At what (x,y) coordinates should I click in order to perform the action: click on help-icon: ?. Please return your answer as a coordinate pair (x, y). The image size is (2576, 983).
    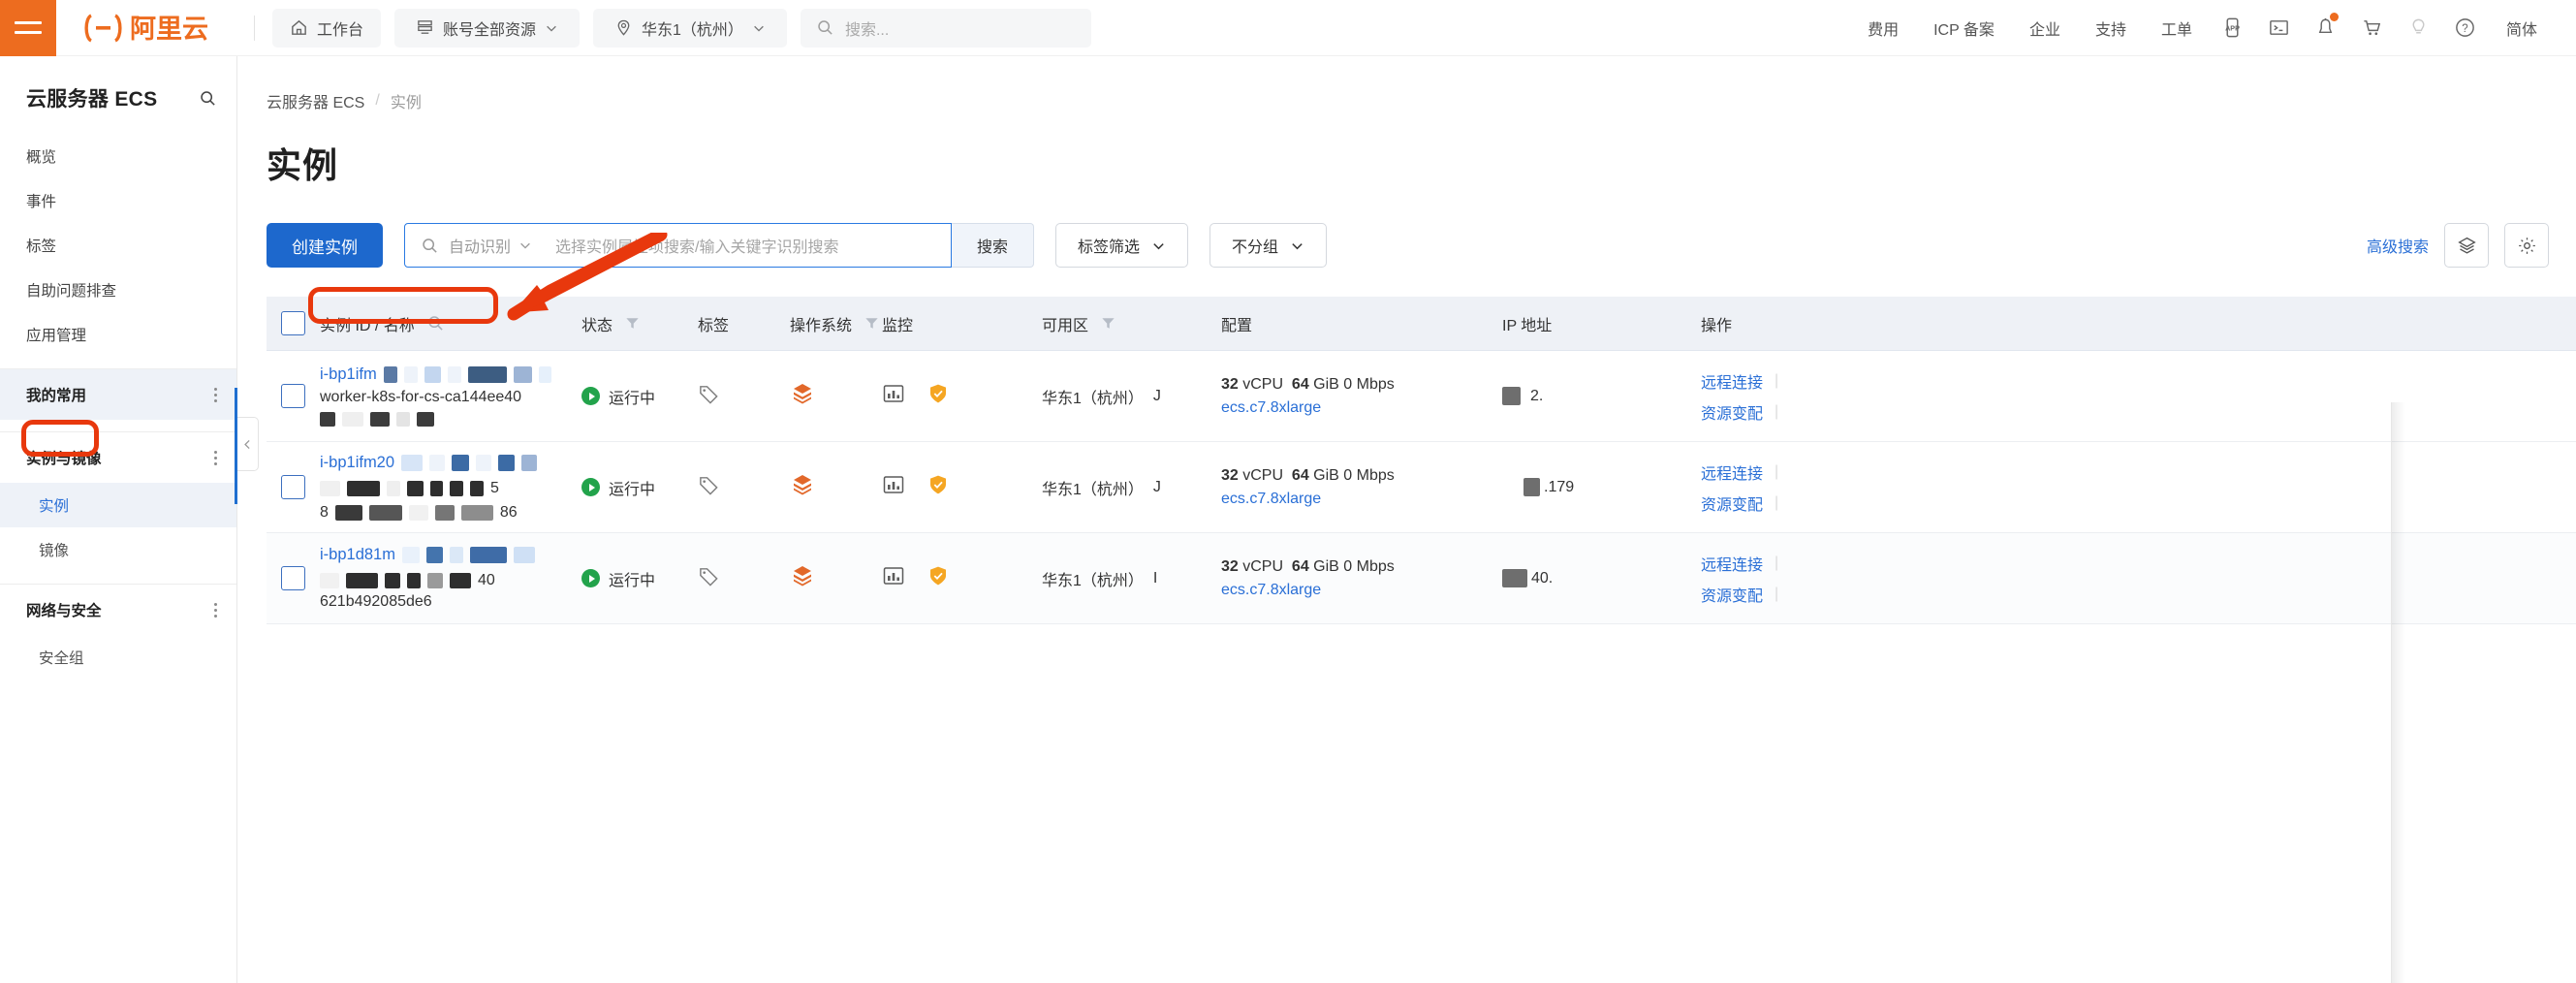
    Looking at the image, I should click on (2465, 28).